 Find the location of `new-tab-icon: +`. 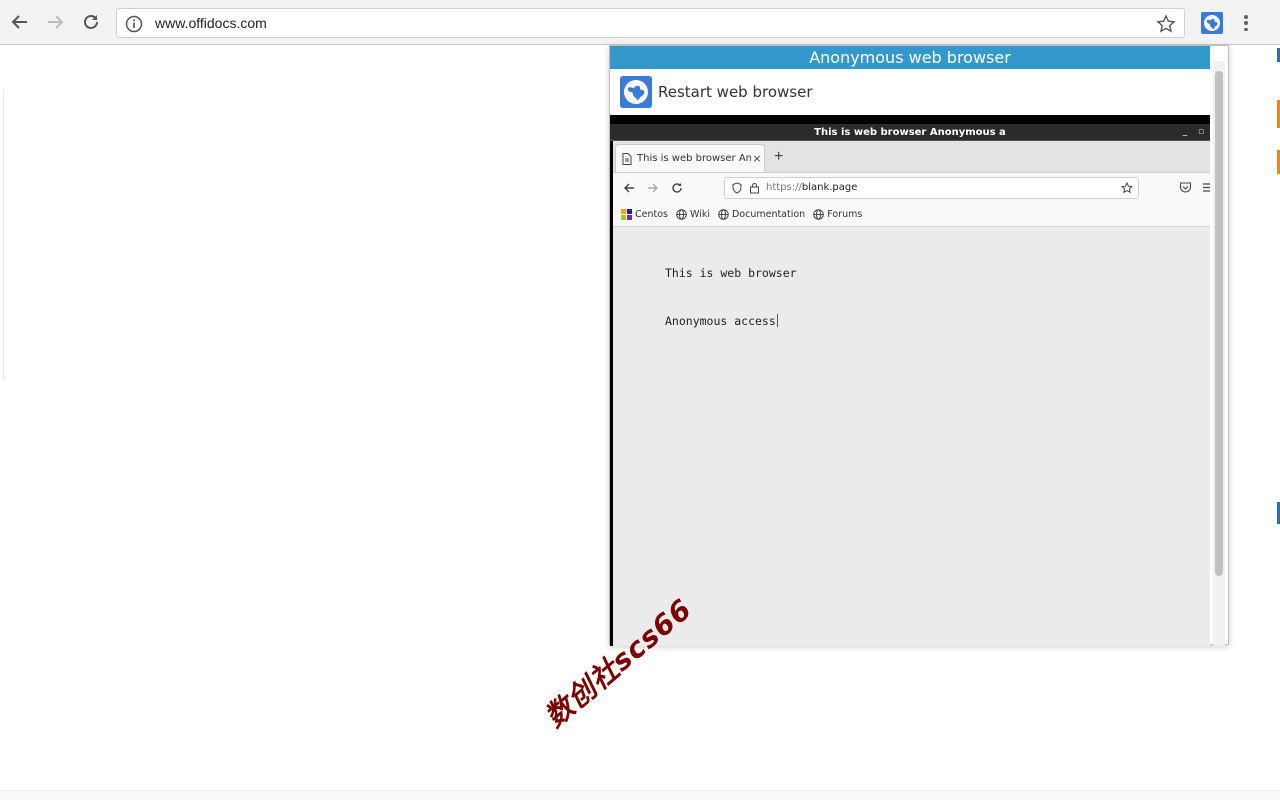

new-tab-icon: + is located at coordinates (778, 157).